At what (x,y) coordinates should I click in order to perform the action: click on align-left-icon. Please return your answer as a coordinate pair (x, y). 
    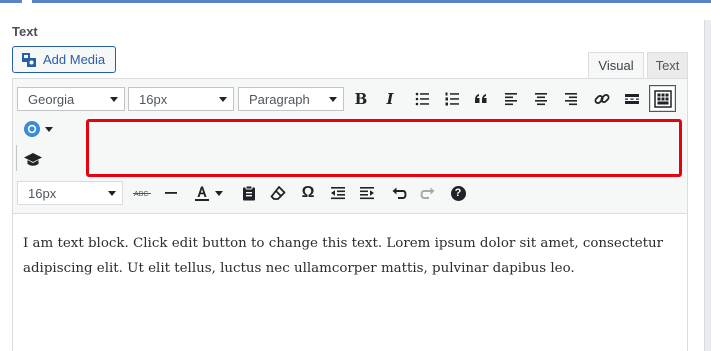
    Looking at the image, I should click on (511, 99).